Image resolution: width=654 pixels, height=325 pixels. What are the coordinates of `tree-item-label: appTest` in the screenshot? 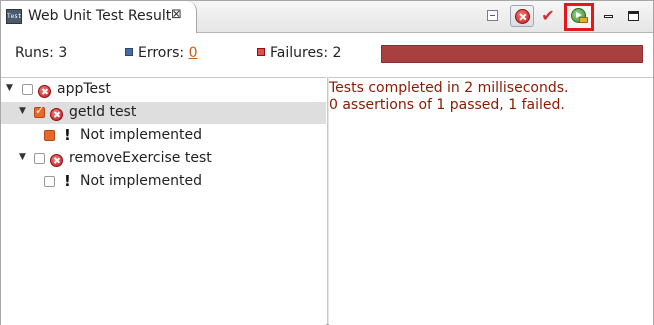 It's located at (84, 89).